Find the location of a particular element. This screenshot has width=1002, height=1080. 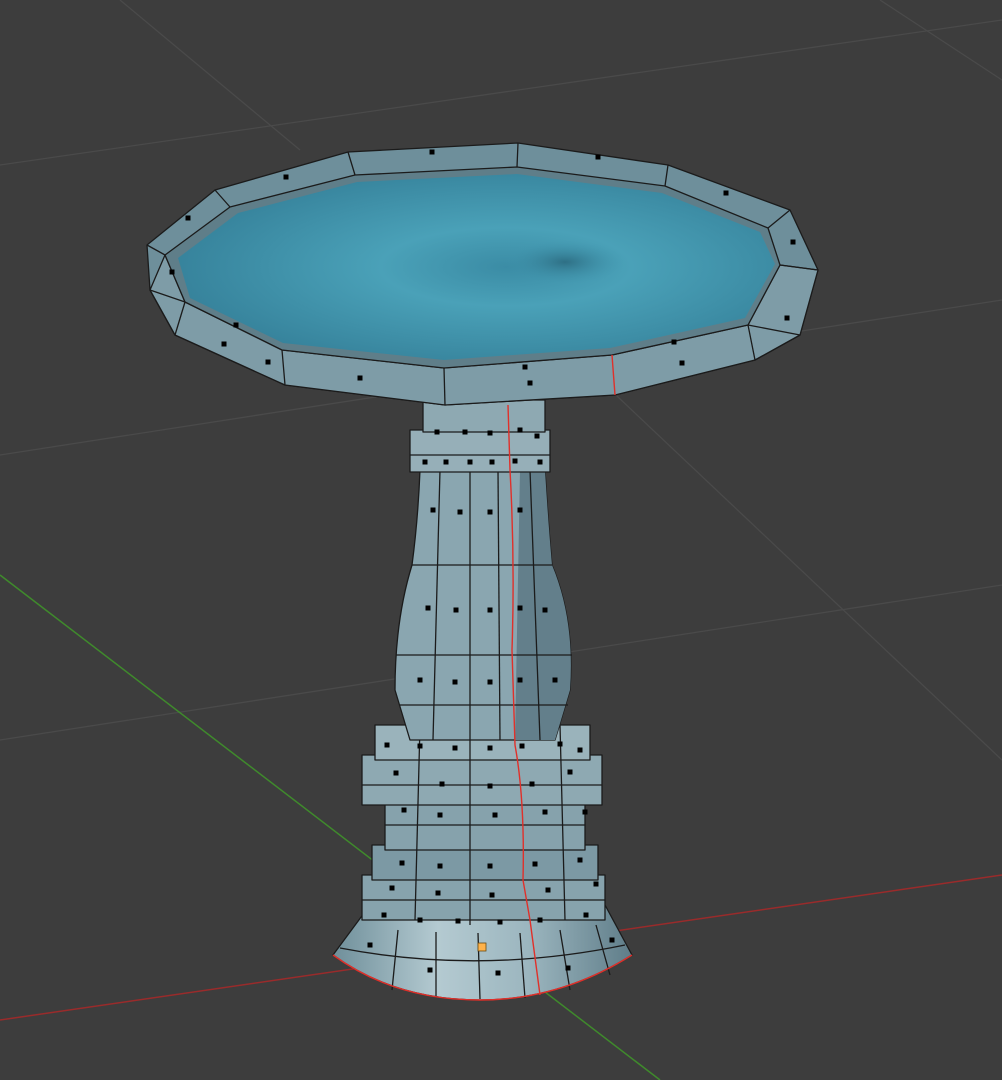

shaft-shadow is located at coordinates (543, 605).